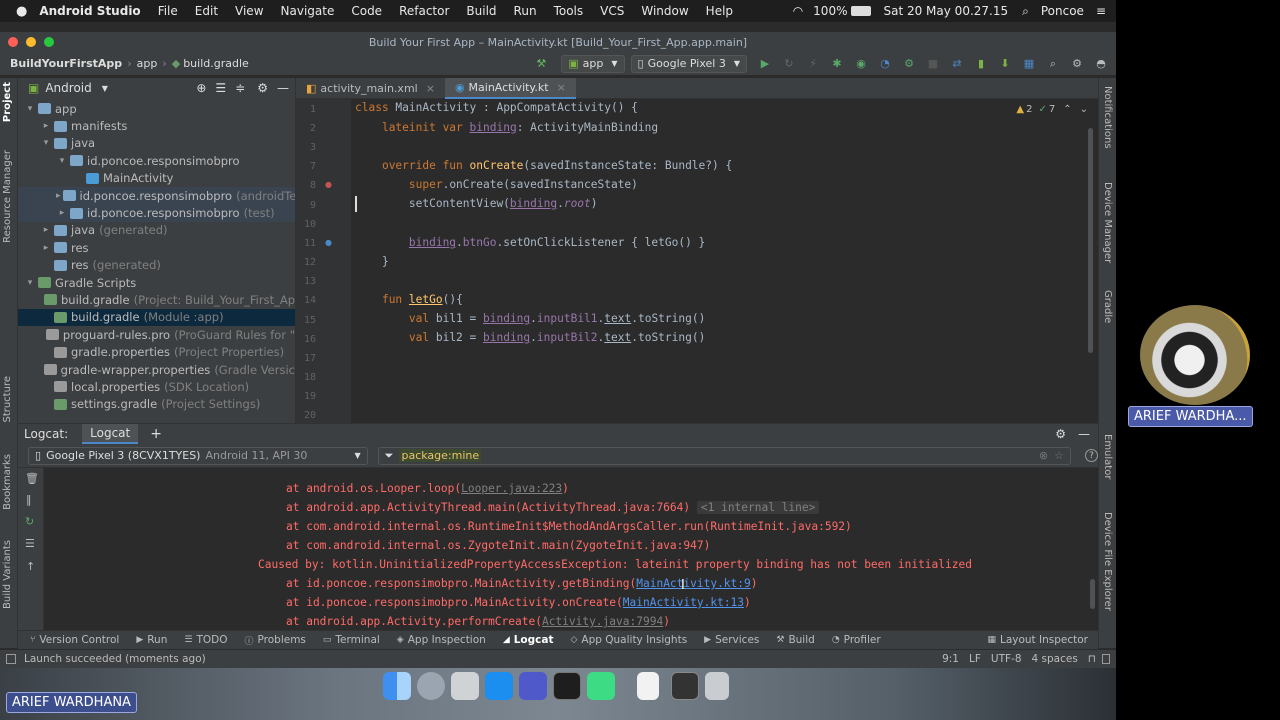 Image resolution: width=1280 pixels, height=720 pixels. What do you see at coordinates (220, 88) in the screenshot?
I see `collapse-all-icon: ☰` at bounding box center [220, 88].